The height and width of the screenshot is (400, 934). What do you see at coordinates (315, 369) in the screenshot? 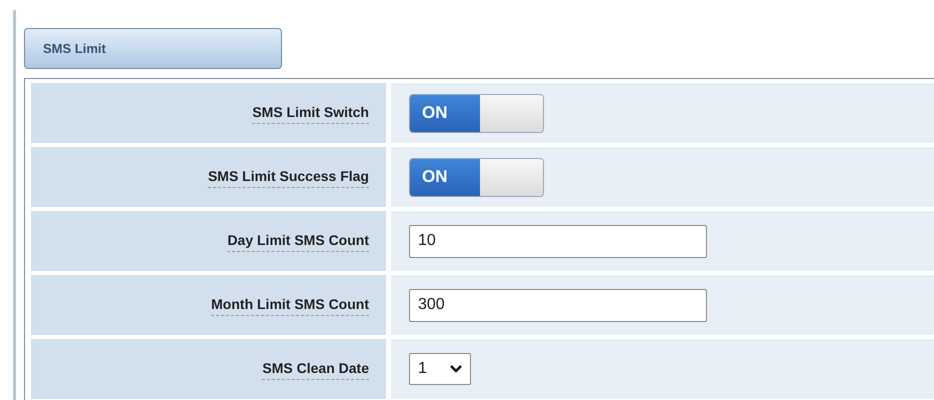
I see `field-label: SMS Clean Date` at bounding box center [315, 369].